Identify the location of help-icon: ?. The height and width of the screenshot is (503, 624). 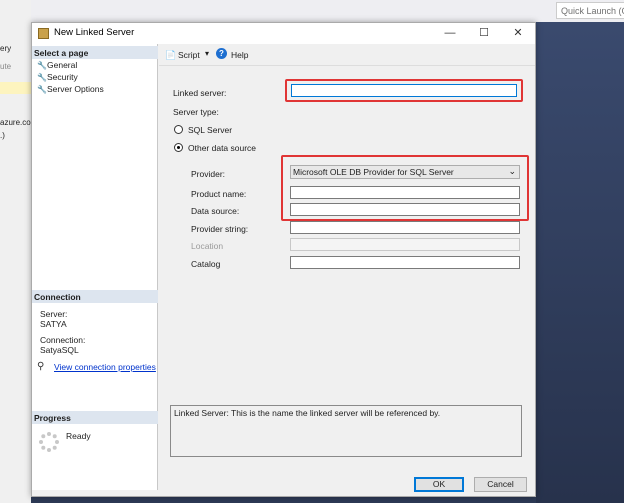
(221, 53).